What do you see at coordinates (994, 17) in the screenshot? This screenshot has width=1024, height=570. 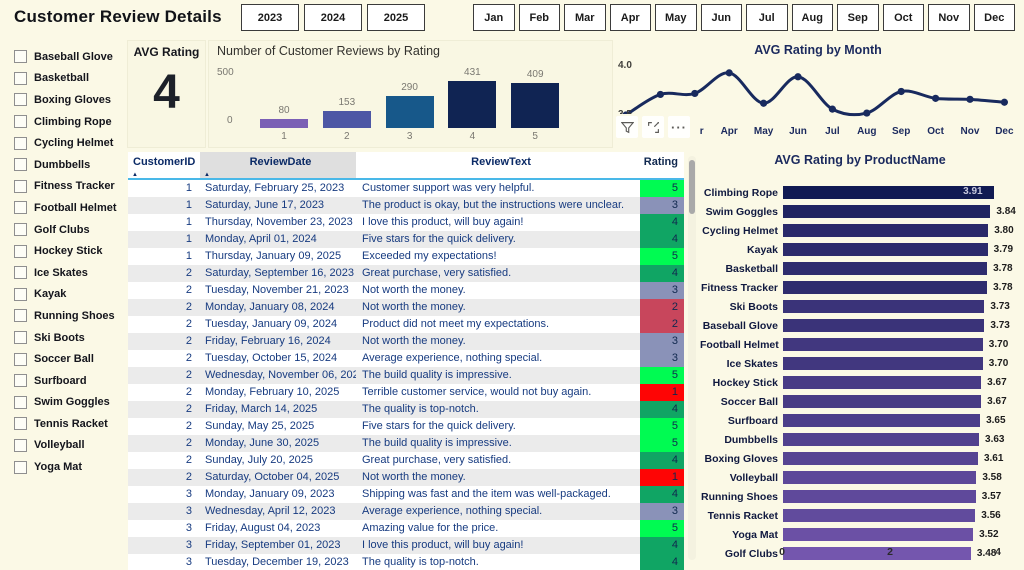 I see `month-button-dec: Dec` at bounding box center [994, 17].